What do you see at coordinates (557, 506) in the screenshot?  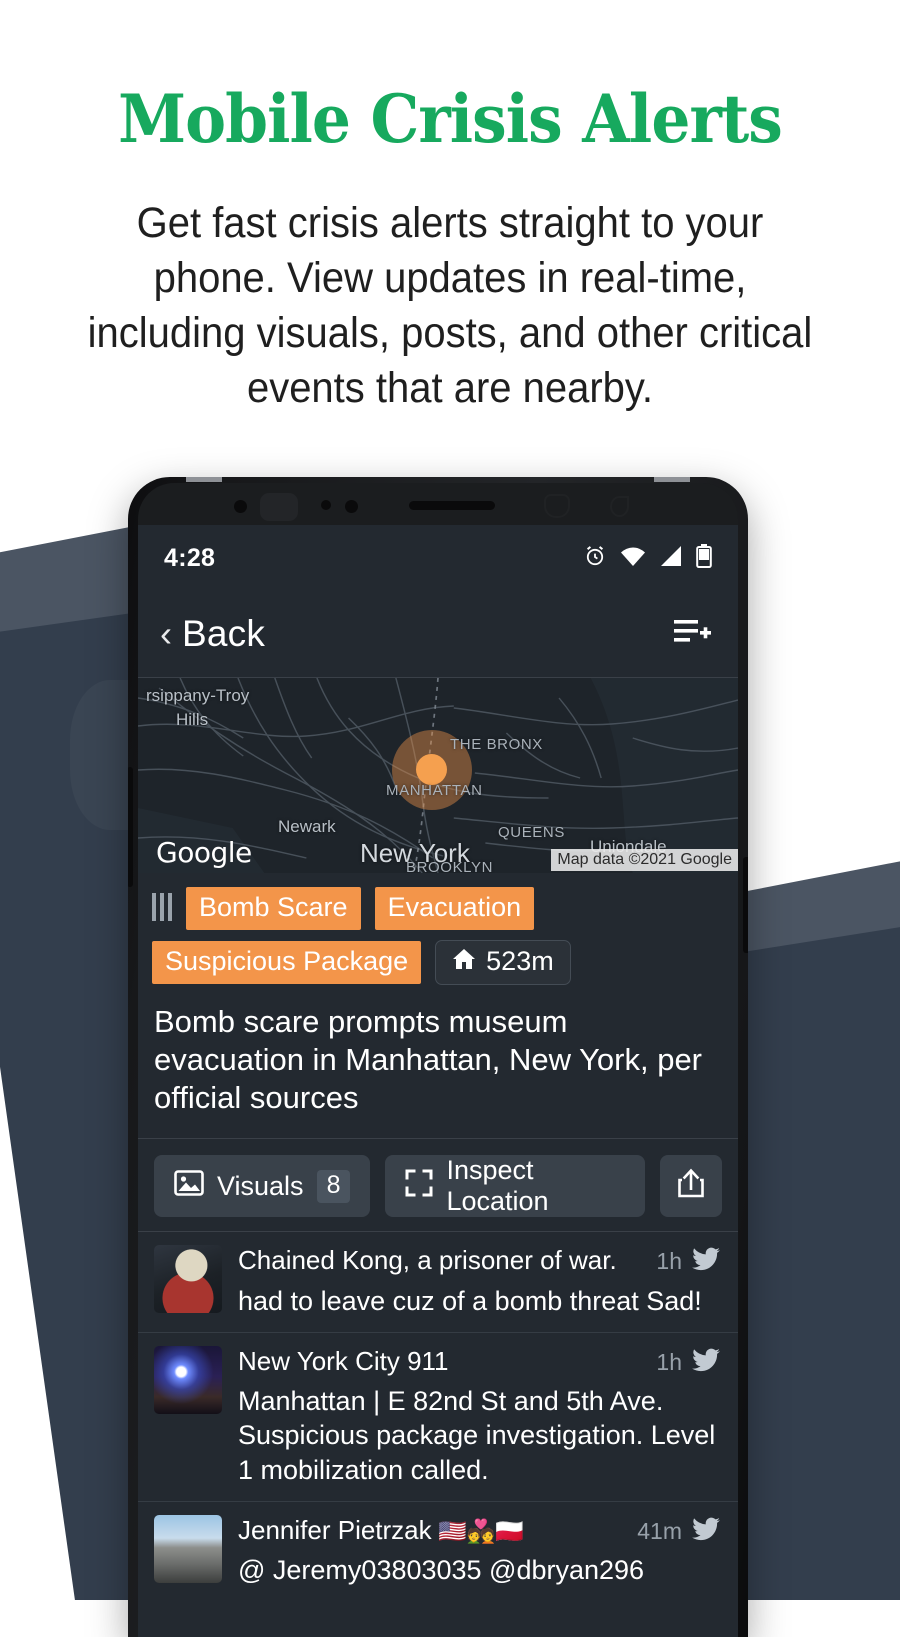 I see `bezel-sensor-a` at bounding box center [557, 506].